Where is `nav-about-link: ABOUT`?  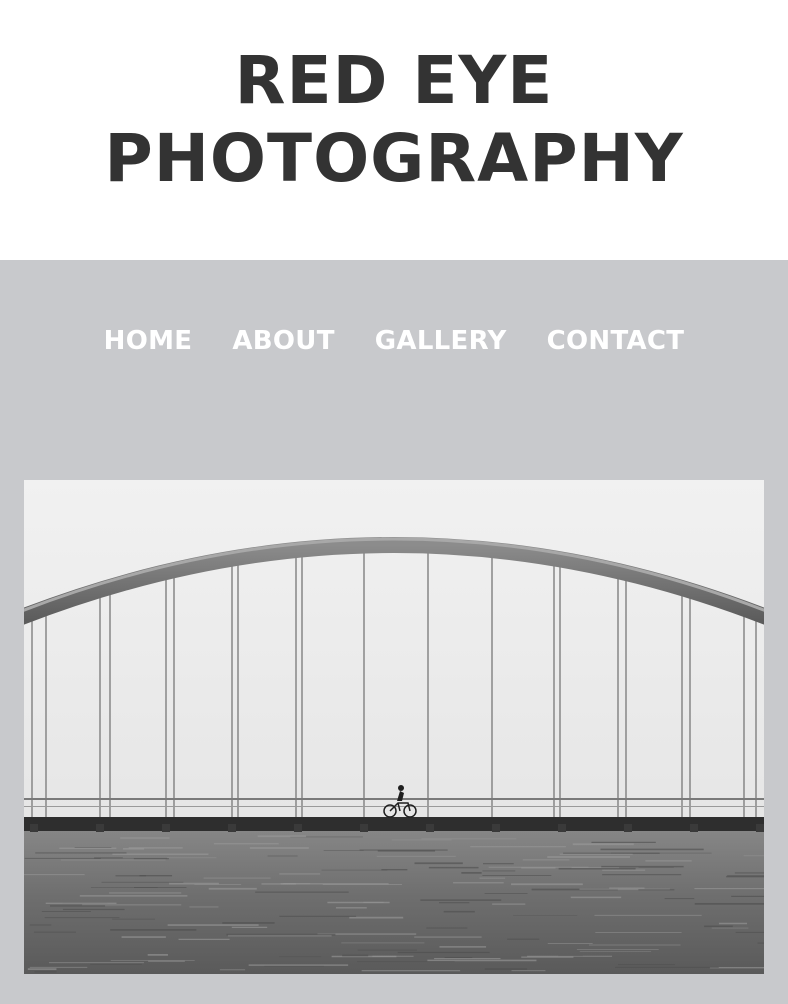 nav-about-link: ABOUT is located at coordinates (283, 341).